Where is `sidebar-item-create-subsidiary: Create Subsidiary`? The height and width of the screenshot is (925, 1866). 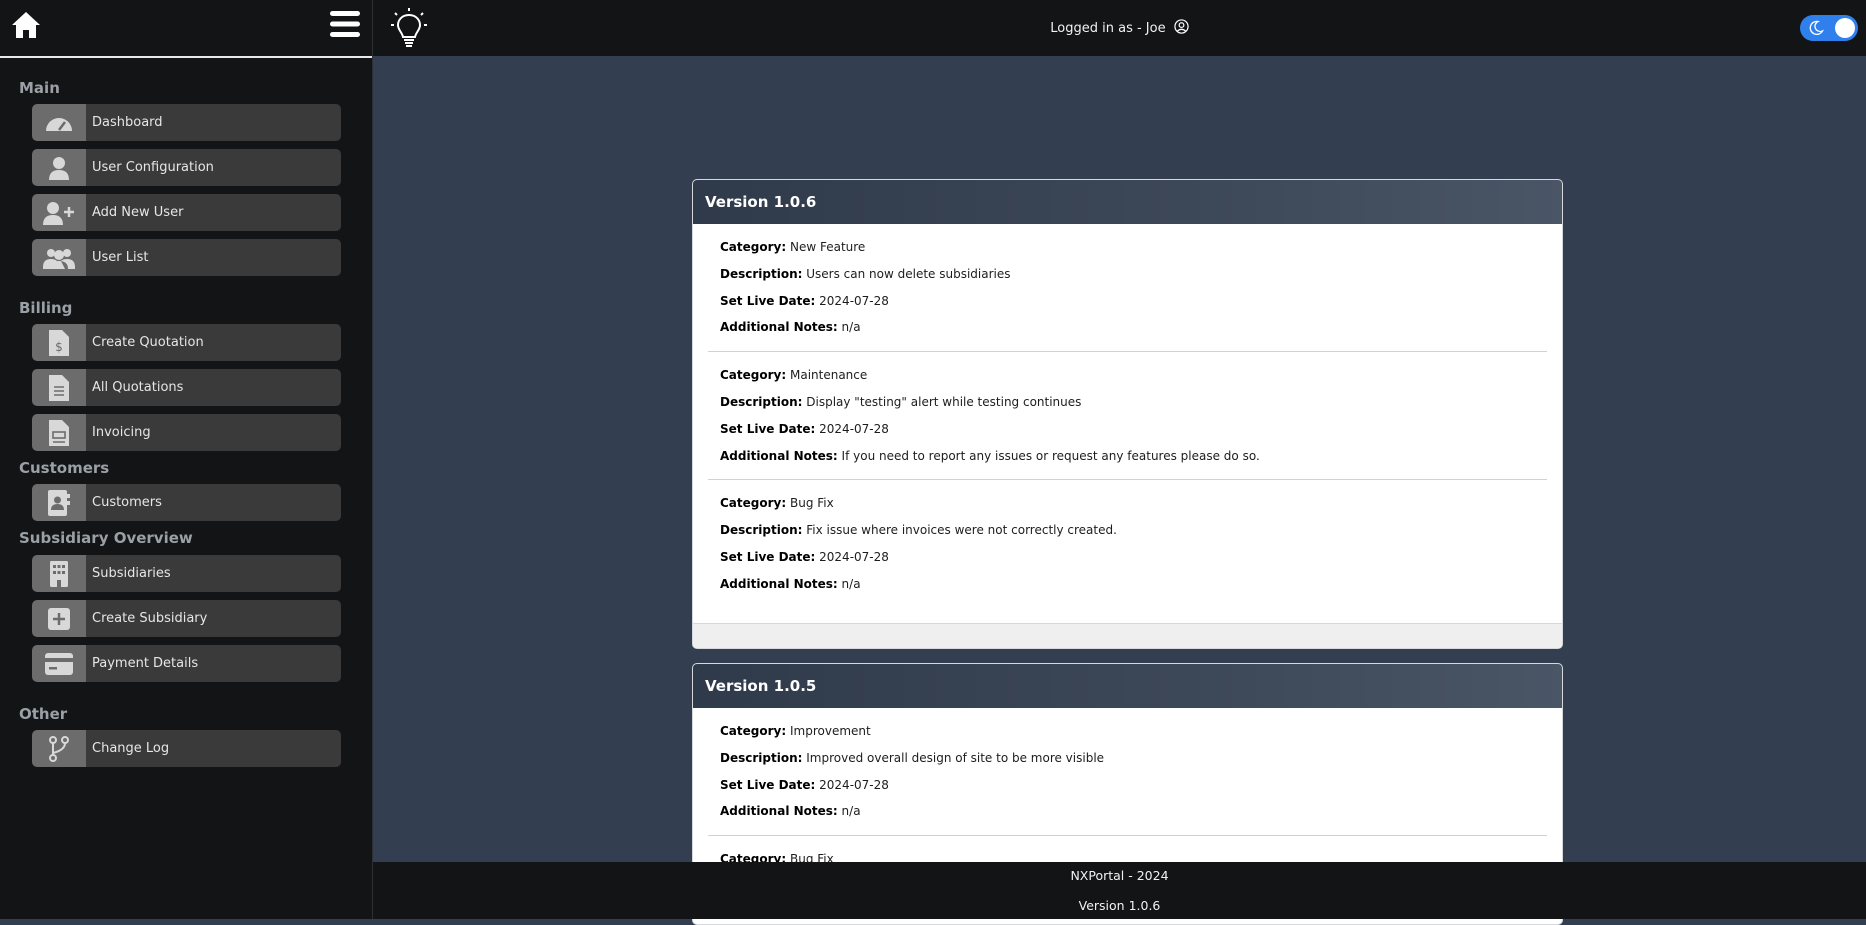 sidebar-item-create-subsidiary: Create Subsidiary is located at coordinates (186, 618).